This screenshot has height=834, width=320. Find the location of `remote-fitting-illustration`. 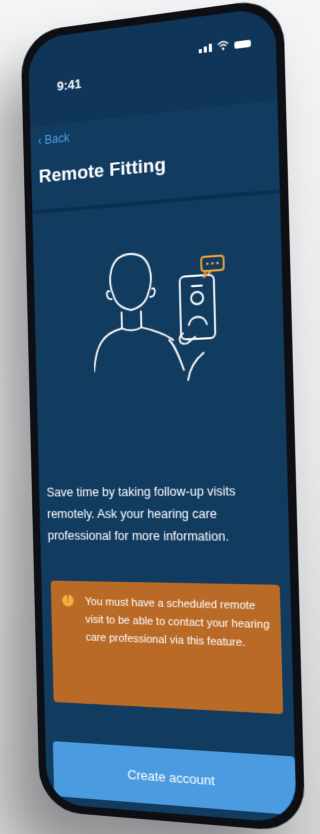

remote-fitting-illustration is located at coordinates (172, 308).